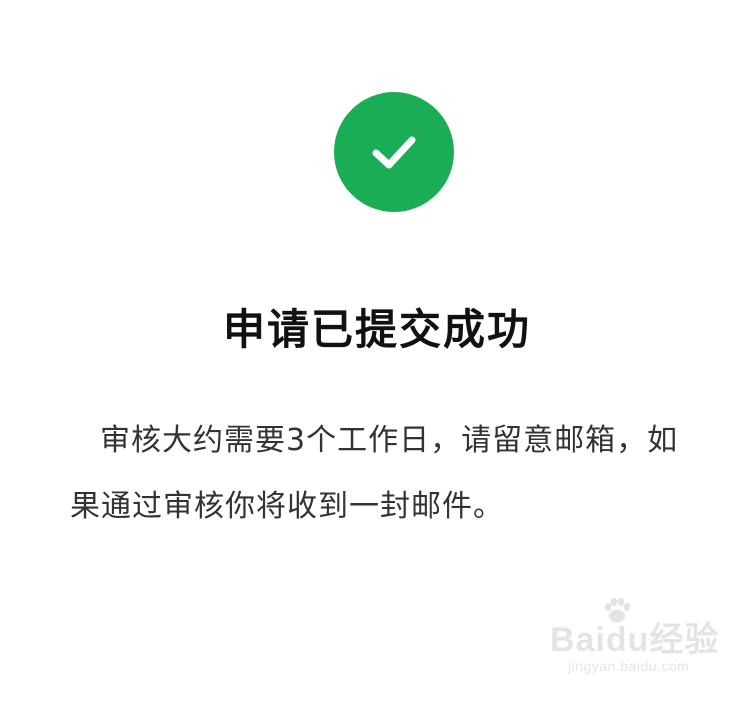  Describe the element at coordinates (376, 329) in the screenshot. I see `success-title: 申请已提交成功` at that location.